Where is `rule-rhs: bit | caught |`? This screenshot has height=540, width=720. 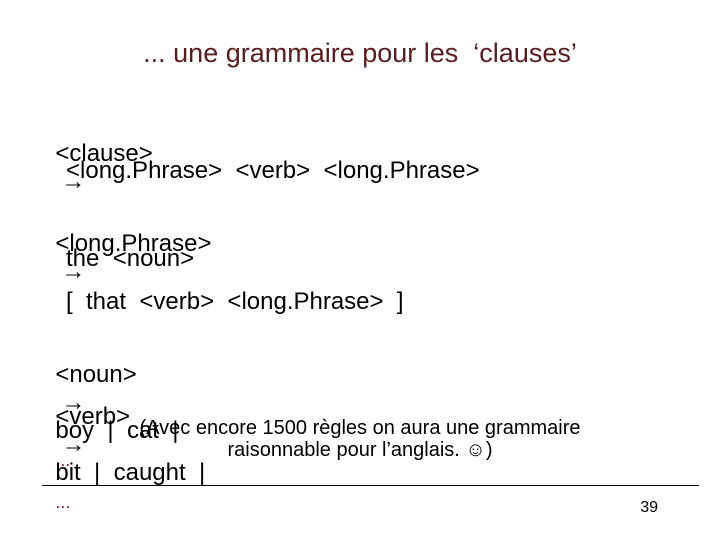
rule-rhs: bit | caught | is located at coordinates (130, 472).